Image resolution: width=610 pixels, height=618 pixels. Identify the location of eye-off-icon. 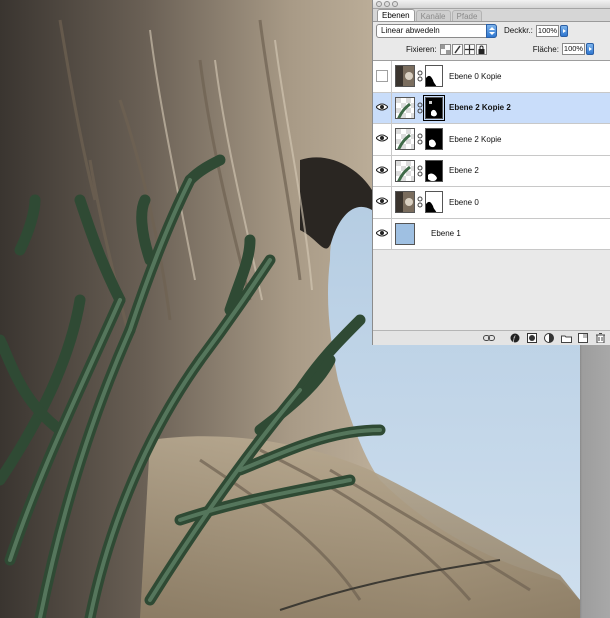
(382, 76).